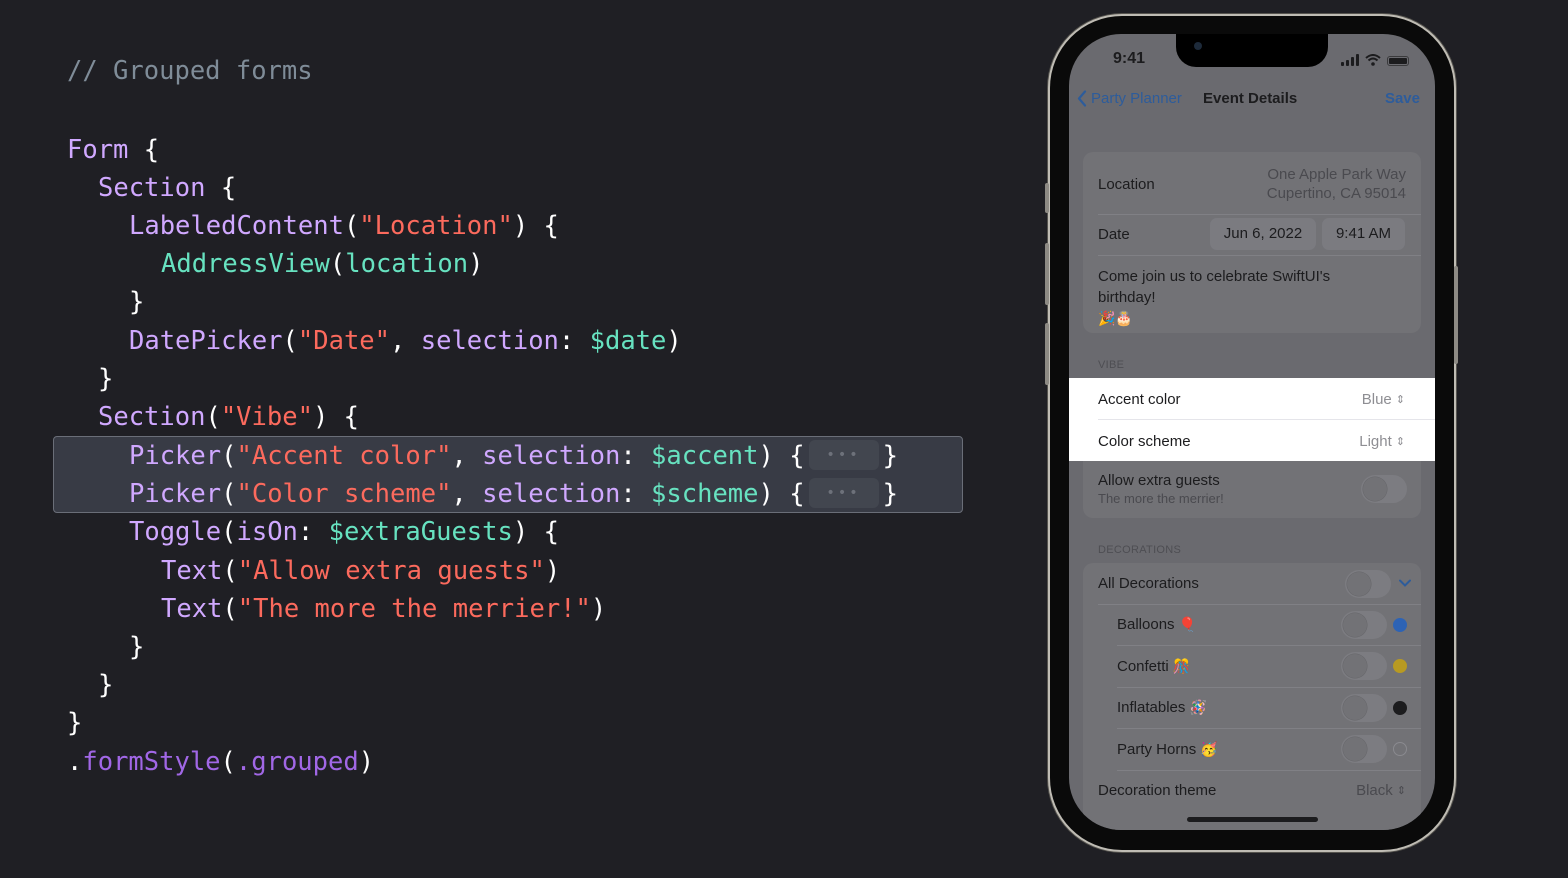  I want to click on extra-guests-row: Allow extra guests The more the merrier!, so click(1252, 489).